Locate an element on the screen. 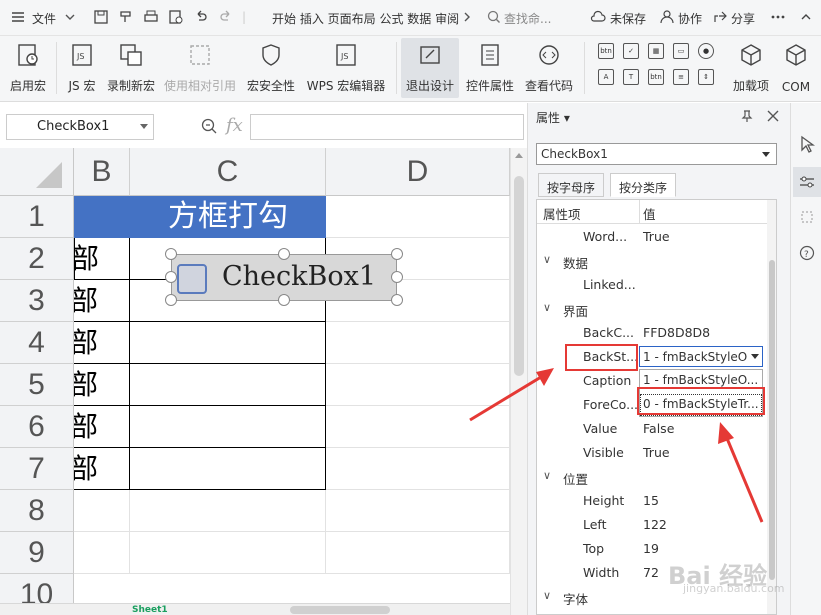 The image size is (821, 615). checkbox-control-icon: ✓ is located at coordinates (631, 51).